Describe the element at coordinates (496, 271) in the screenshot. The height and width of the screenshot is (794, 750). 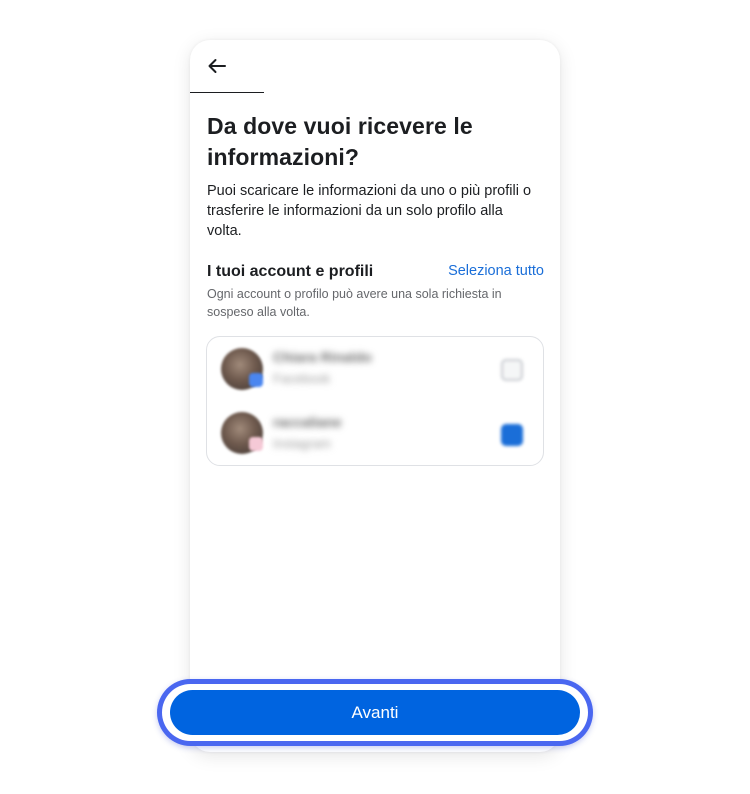
I see `select-all-link: Seleziona tutto` at that location.